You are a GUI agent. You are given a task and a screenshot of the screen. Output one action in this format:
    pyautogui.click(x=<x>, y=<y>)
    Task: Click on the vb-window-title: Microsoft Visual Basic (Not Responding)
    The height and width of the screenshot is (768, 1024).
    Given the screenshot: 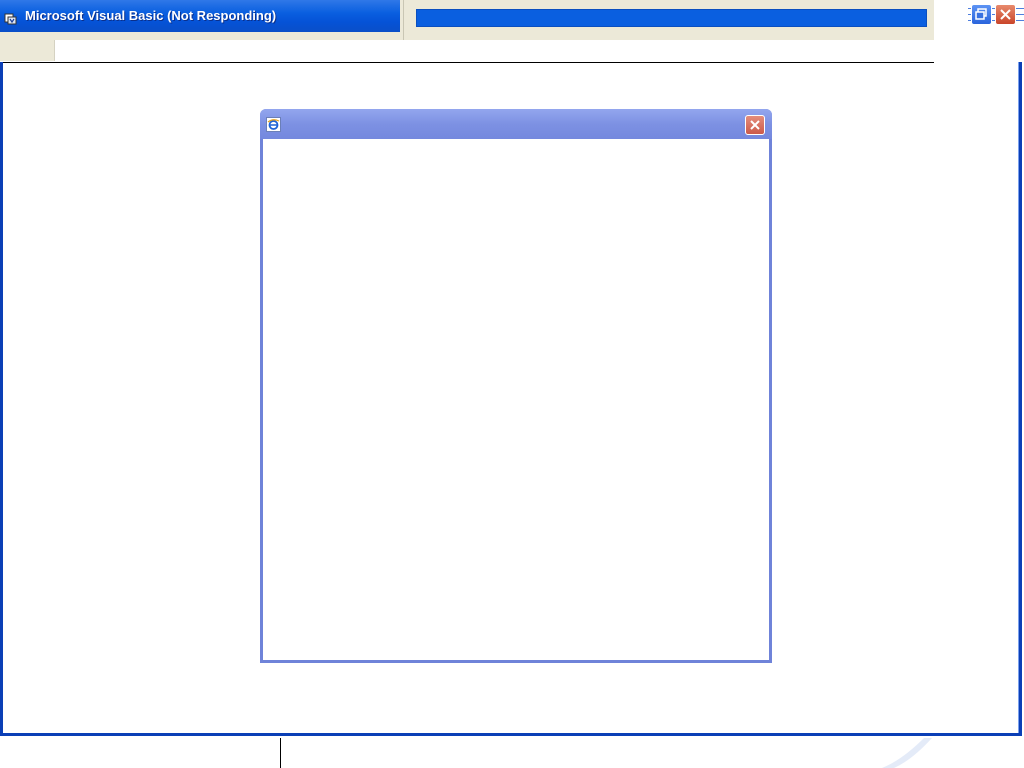 What is the action you would take?
    pyautogui.click(x=151, y=15)
    